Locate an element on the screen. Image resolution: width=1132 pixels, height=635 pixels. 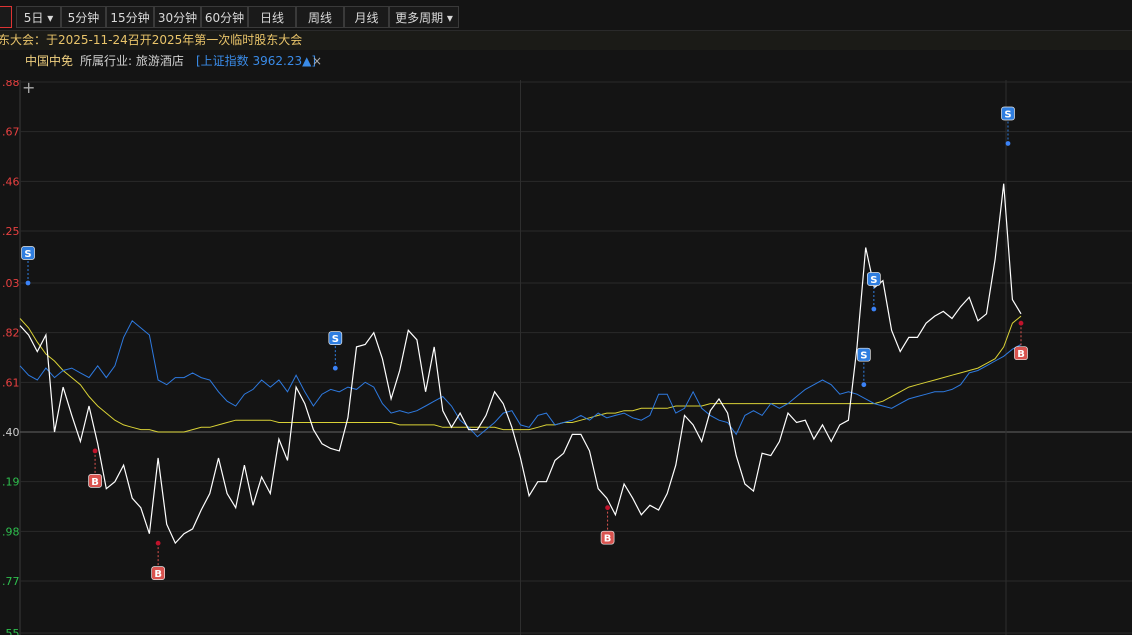
y-tick-label: .82 is located at coordinates (11, 333).